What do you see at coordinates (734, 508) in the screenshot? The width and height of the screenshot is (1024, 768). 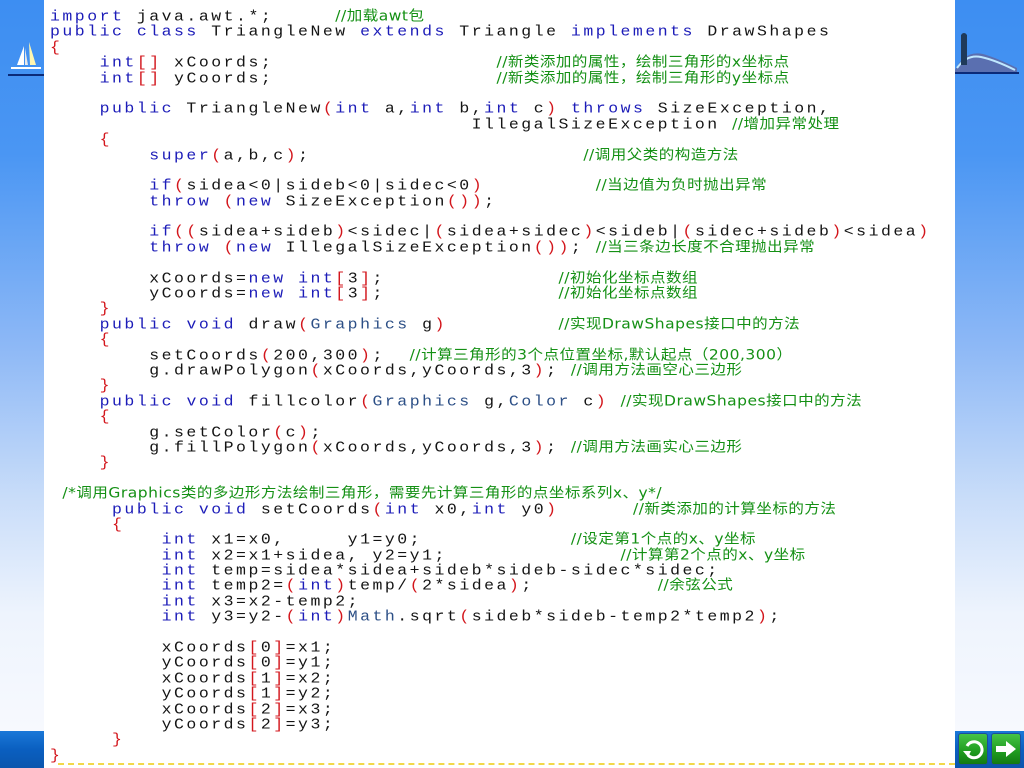 I see `code-comment: //新类添加的计算坐标的方法` at bounding box center [734, 508].